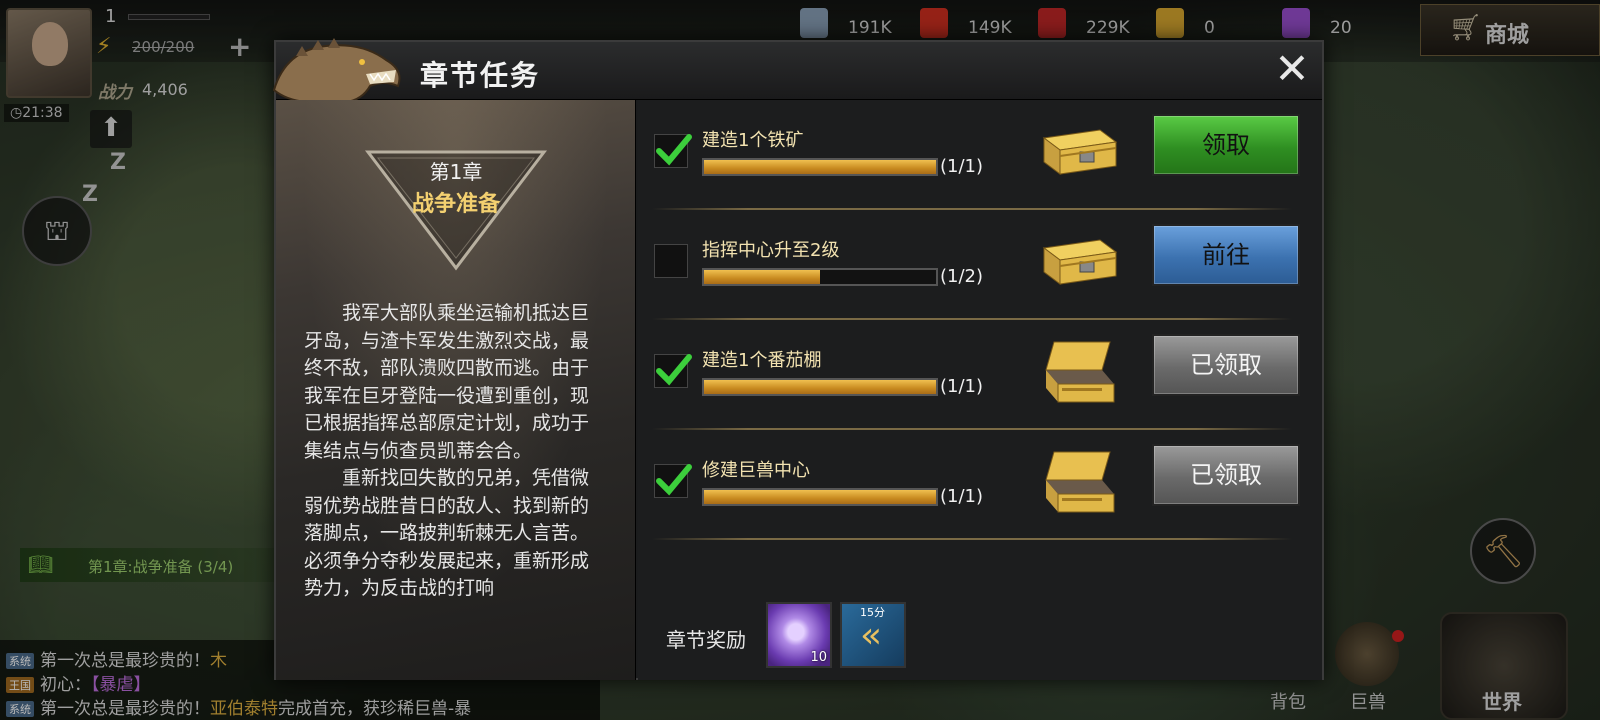 This screenshot has width=1600, height=720. Describe the element at coordinates (480, 75) in the screenshot. I see `dialog-title: 章节任务` at that location.